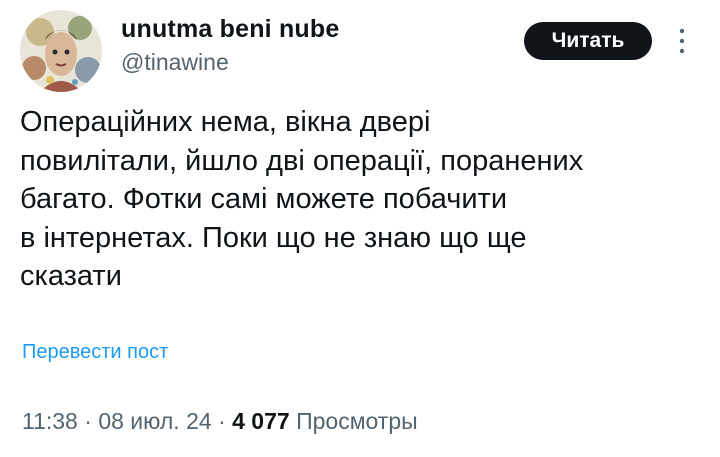 The width and height of the screenshot is (720, 457). Describe the element at coordinates (588, 41) in the screenshot. I see `follow-button: Читать` at that location.